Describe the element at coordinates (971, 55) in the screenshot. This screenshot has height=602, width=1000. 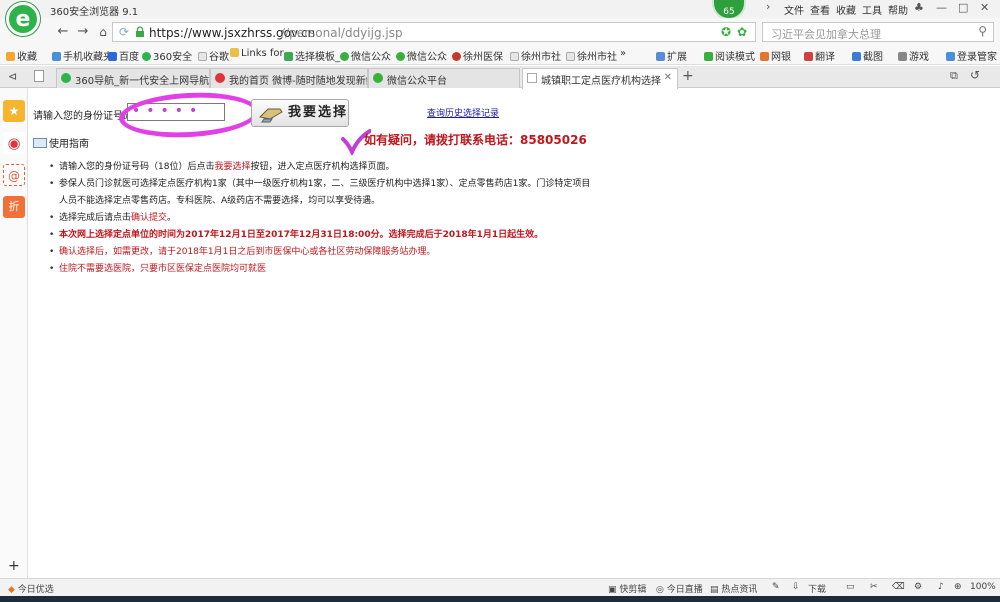
I see `login-manager-button: 登录管家` at that location.